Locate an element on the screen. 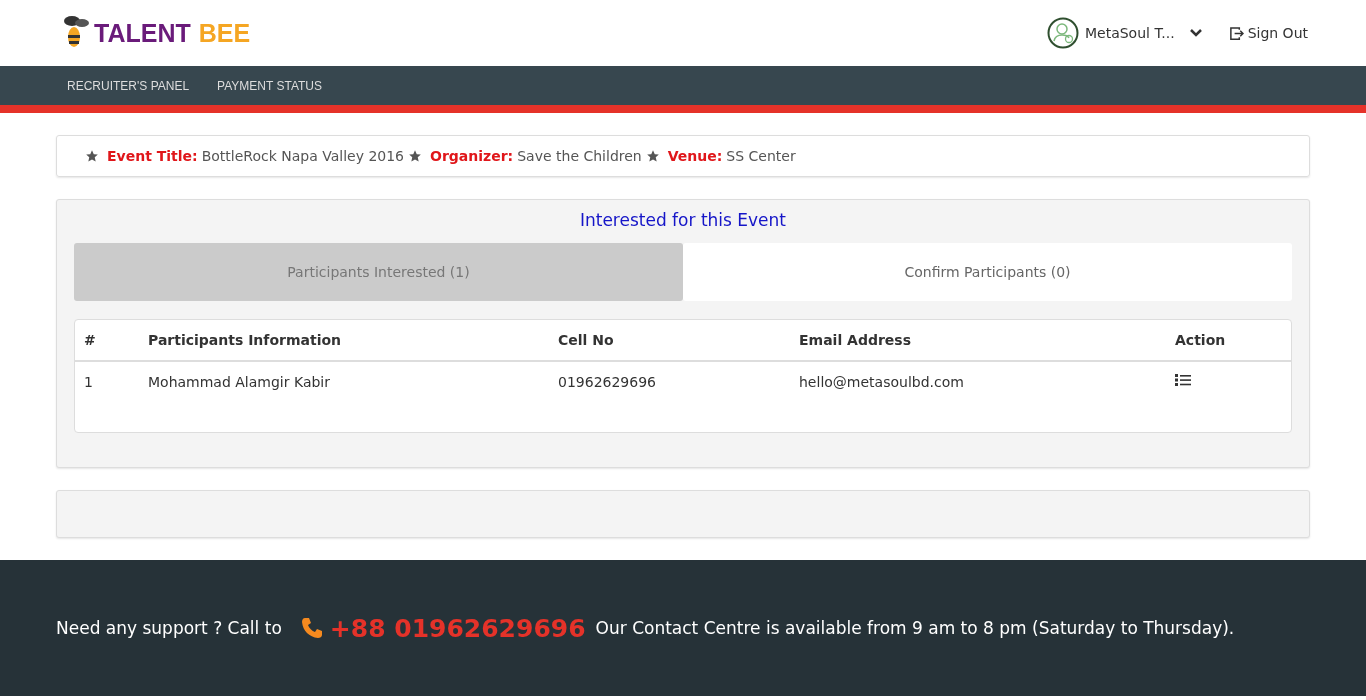 Image resolution: width=1366 pixels, height=700 pixels. table-cell-text: hello@metasoulbd.com is located at coordinates (882, 382).